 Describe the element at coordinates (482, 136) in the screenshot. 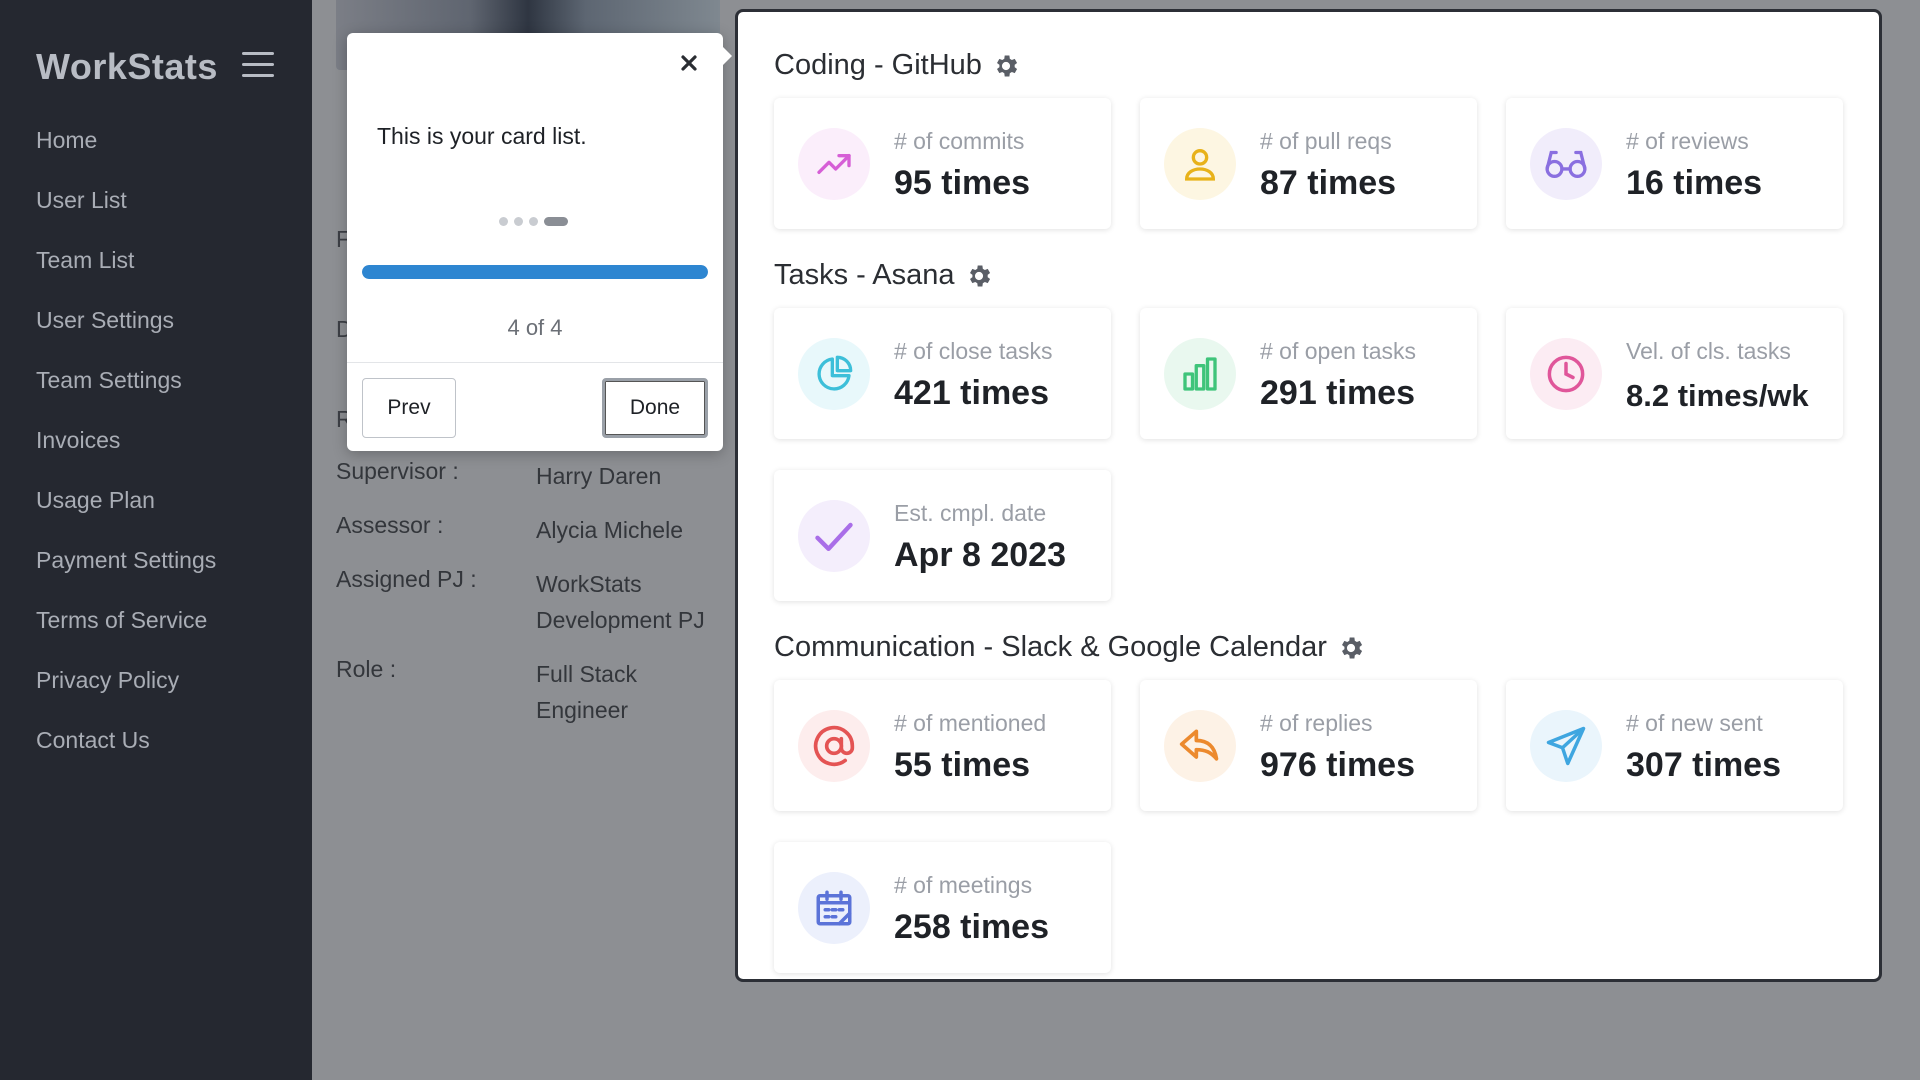

I see `tour-message: This is your card list.` at that location.